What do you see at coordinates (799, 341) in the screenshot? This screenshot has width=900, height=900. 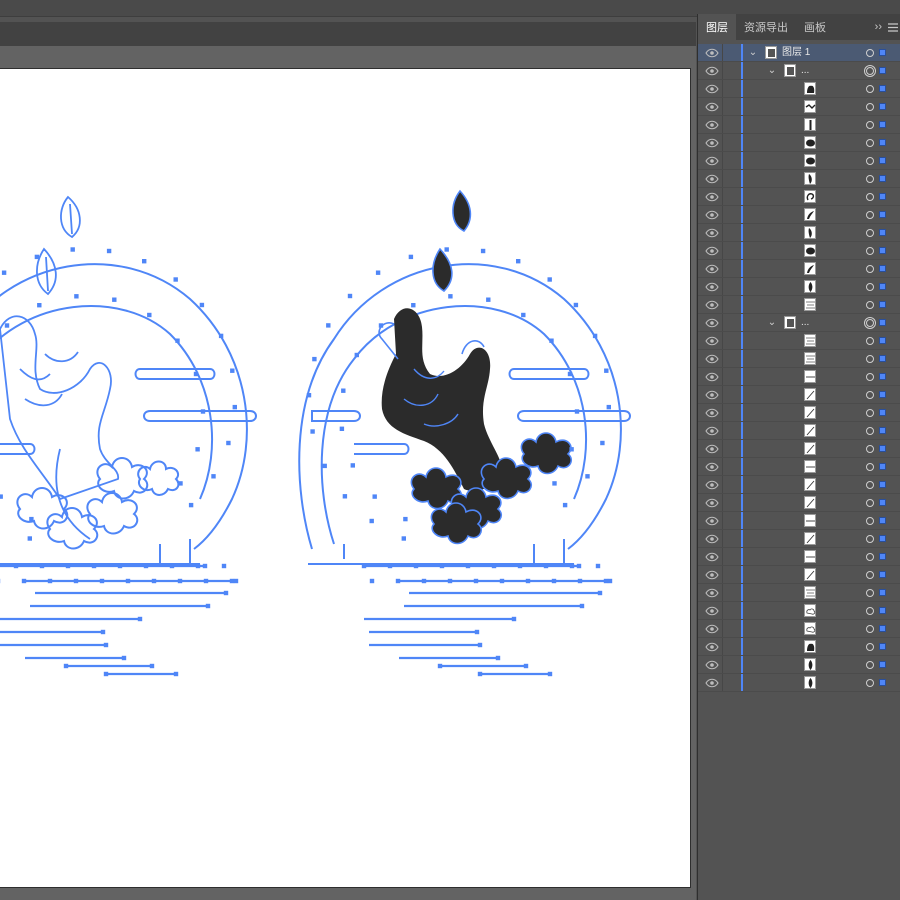 I see `layer-row: ›` at bounding box center [799, 341].